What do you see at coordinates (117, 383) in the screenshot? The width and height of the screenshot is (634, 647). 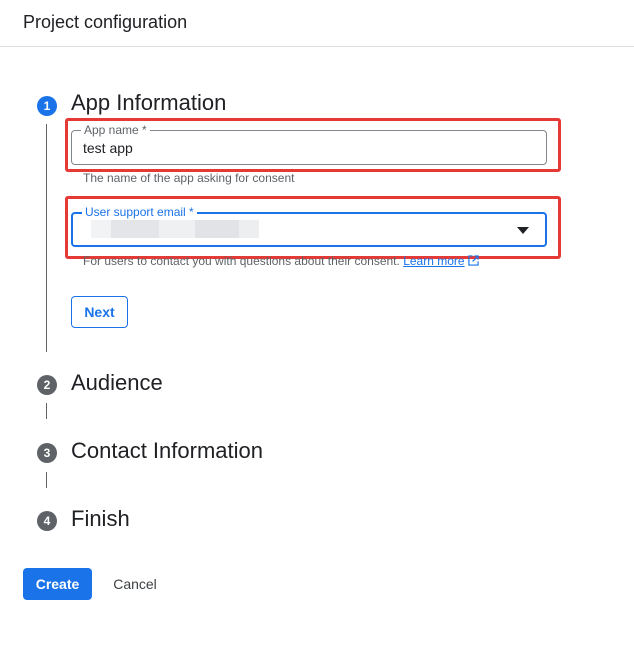 I see `step-2-title: Audience` at bounding box center [117, 383].